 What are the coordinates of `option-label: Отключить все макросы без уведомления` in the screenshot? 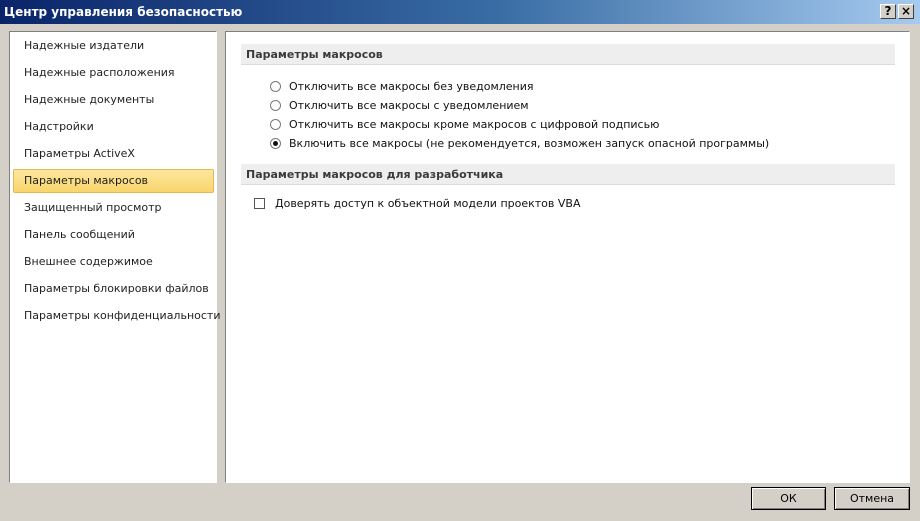 It's located at (411, 86).